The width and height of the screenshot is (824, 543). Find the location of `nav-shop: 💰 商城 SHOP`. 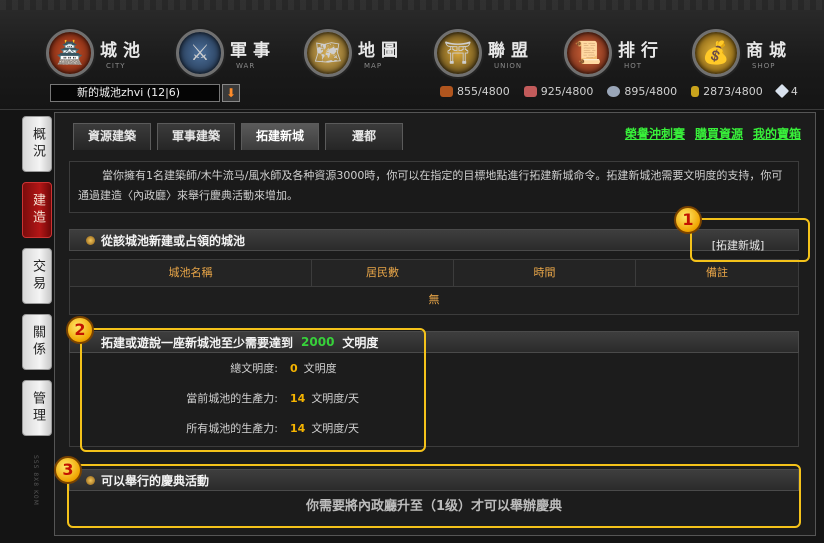

nav-shop: 💰 商城 SHOP is located at coordinates (752, 53).